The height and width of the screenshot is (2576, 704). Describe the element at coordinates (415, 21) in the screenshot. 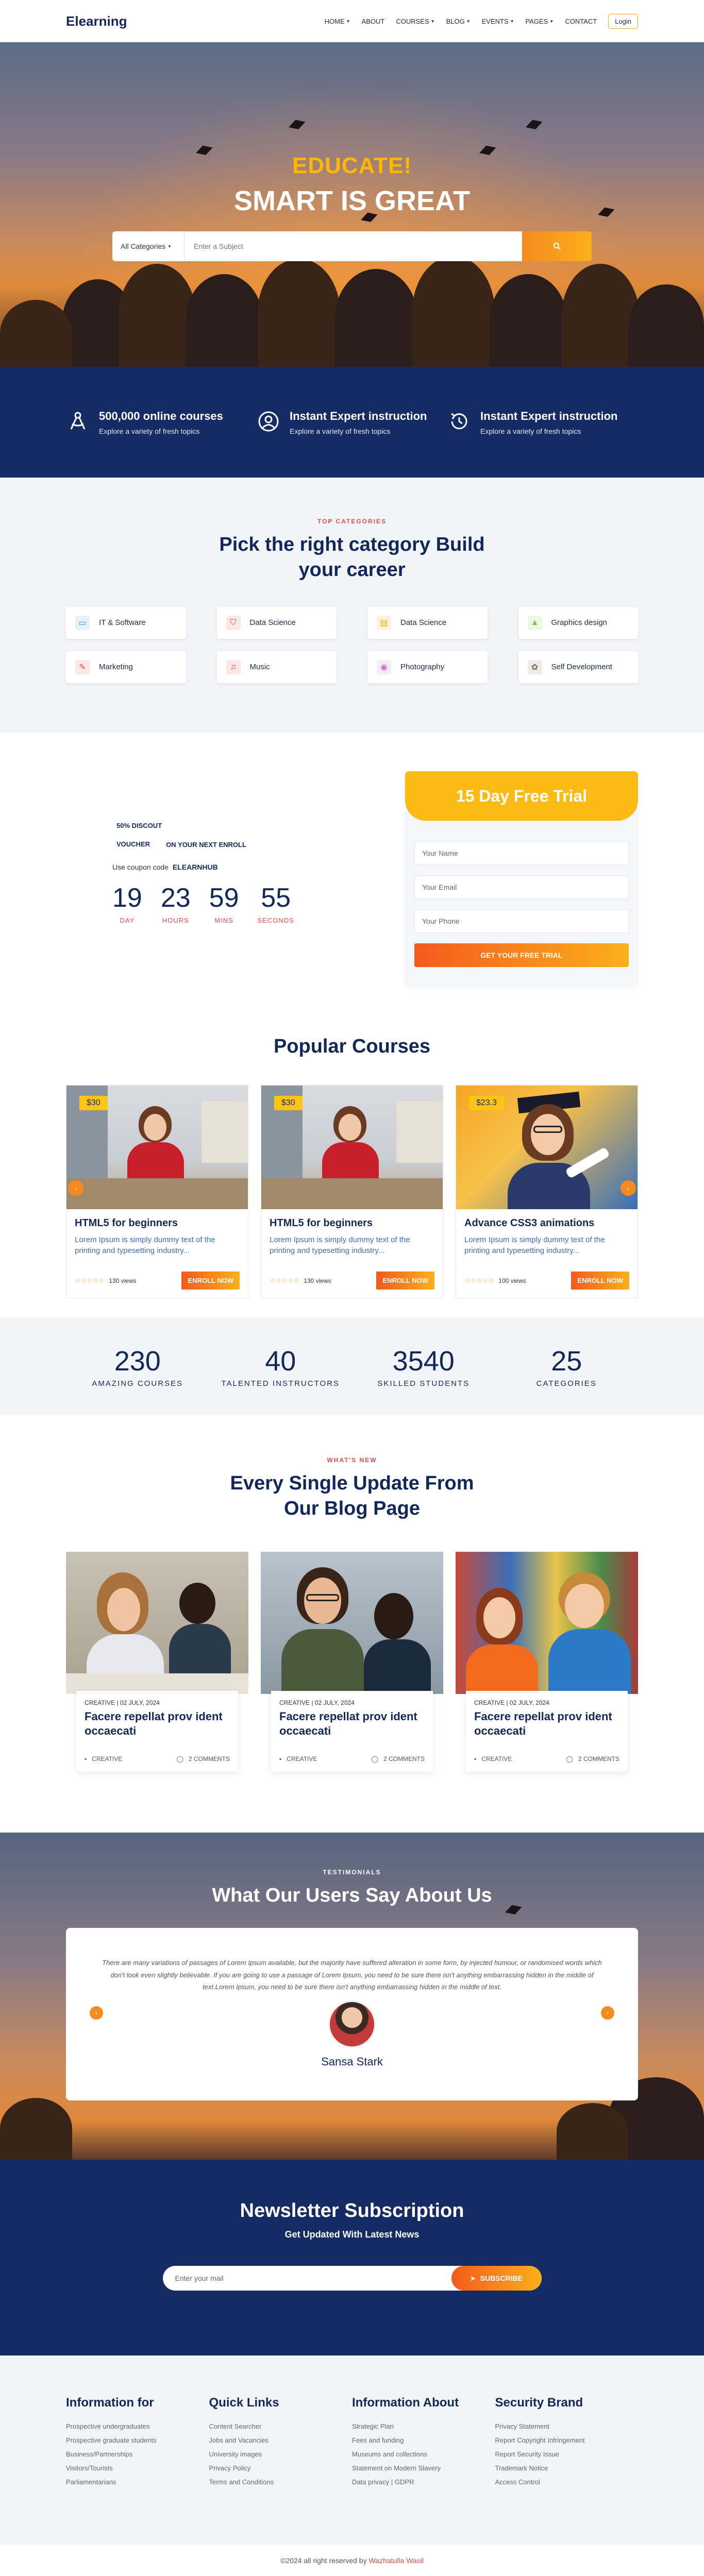

I see `nav-courses: COURSES ▼` at that location.